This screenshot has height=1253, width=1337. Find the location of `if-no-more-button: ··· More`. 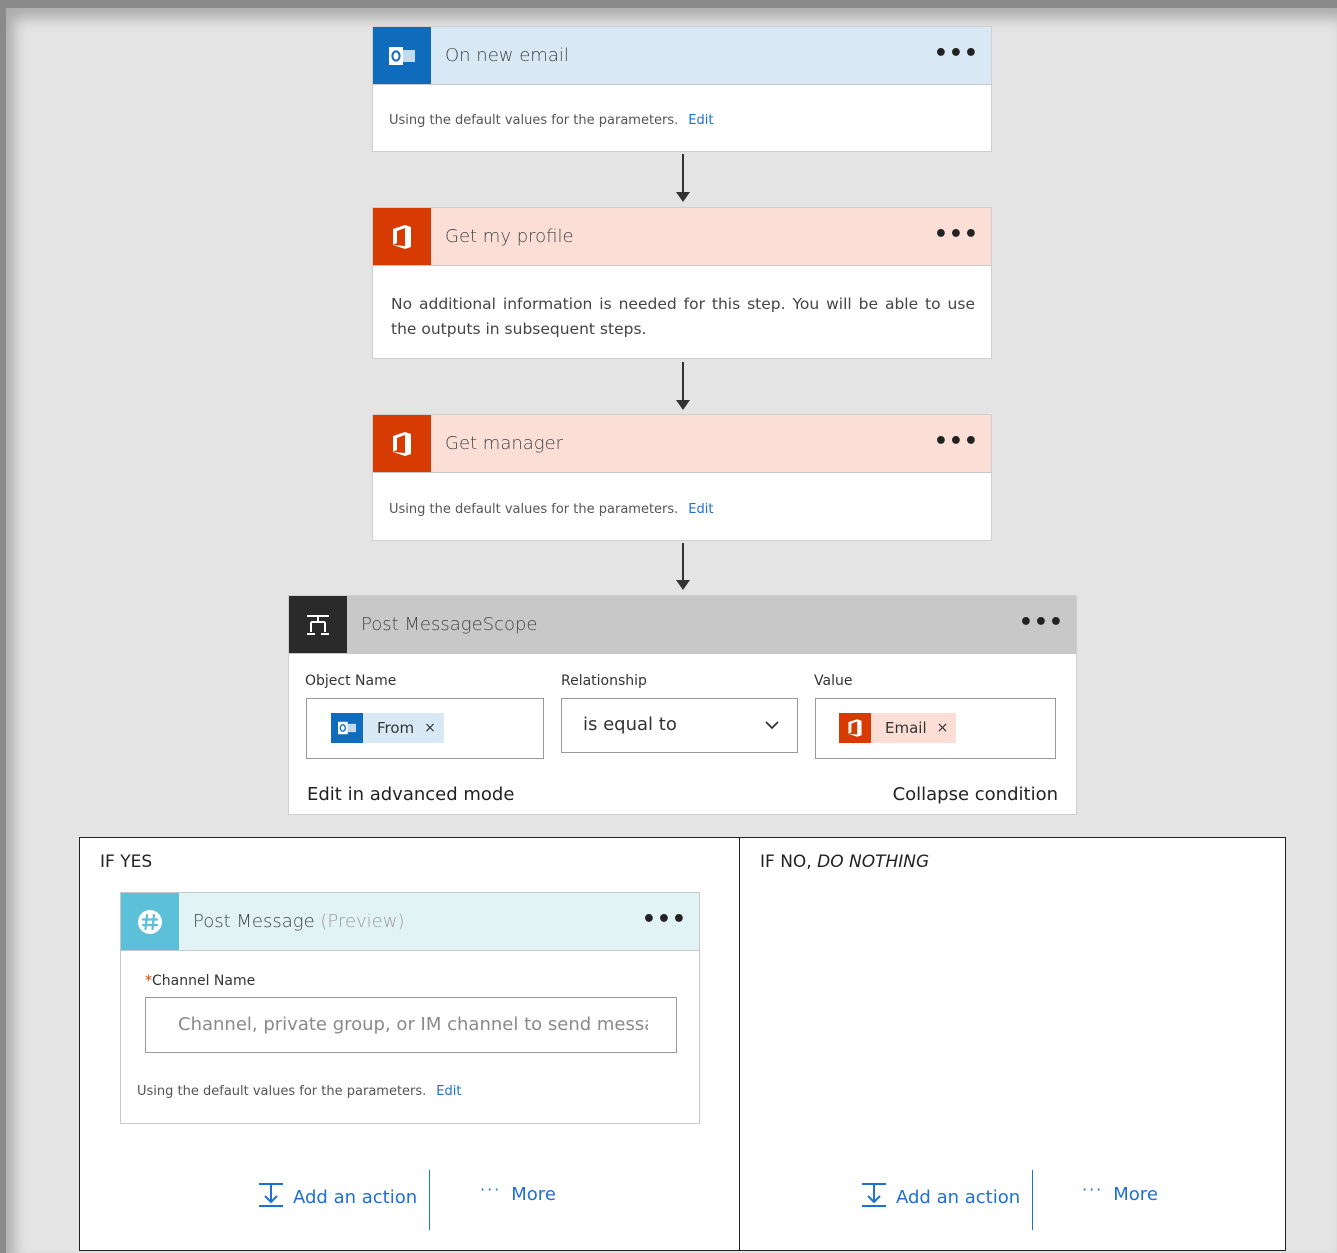

if-no-more-button: ··· More is located at coordinates (1120, 1192).